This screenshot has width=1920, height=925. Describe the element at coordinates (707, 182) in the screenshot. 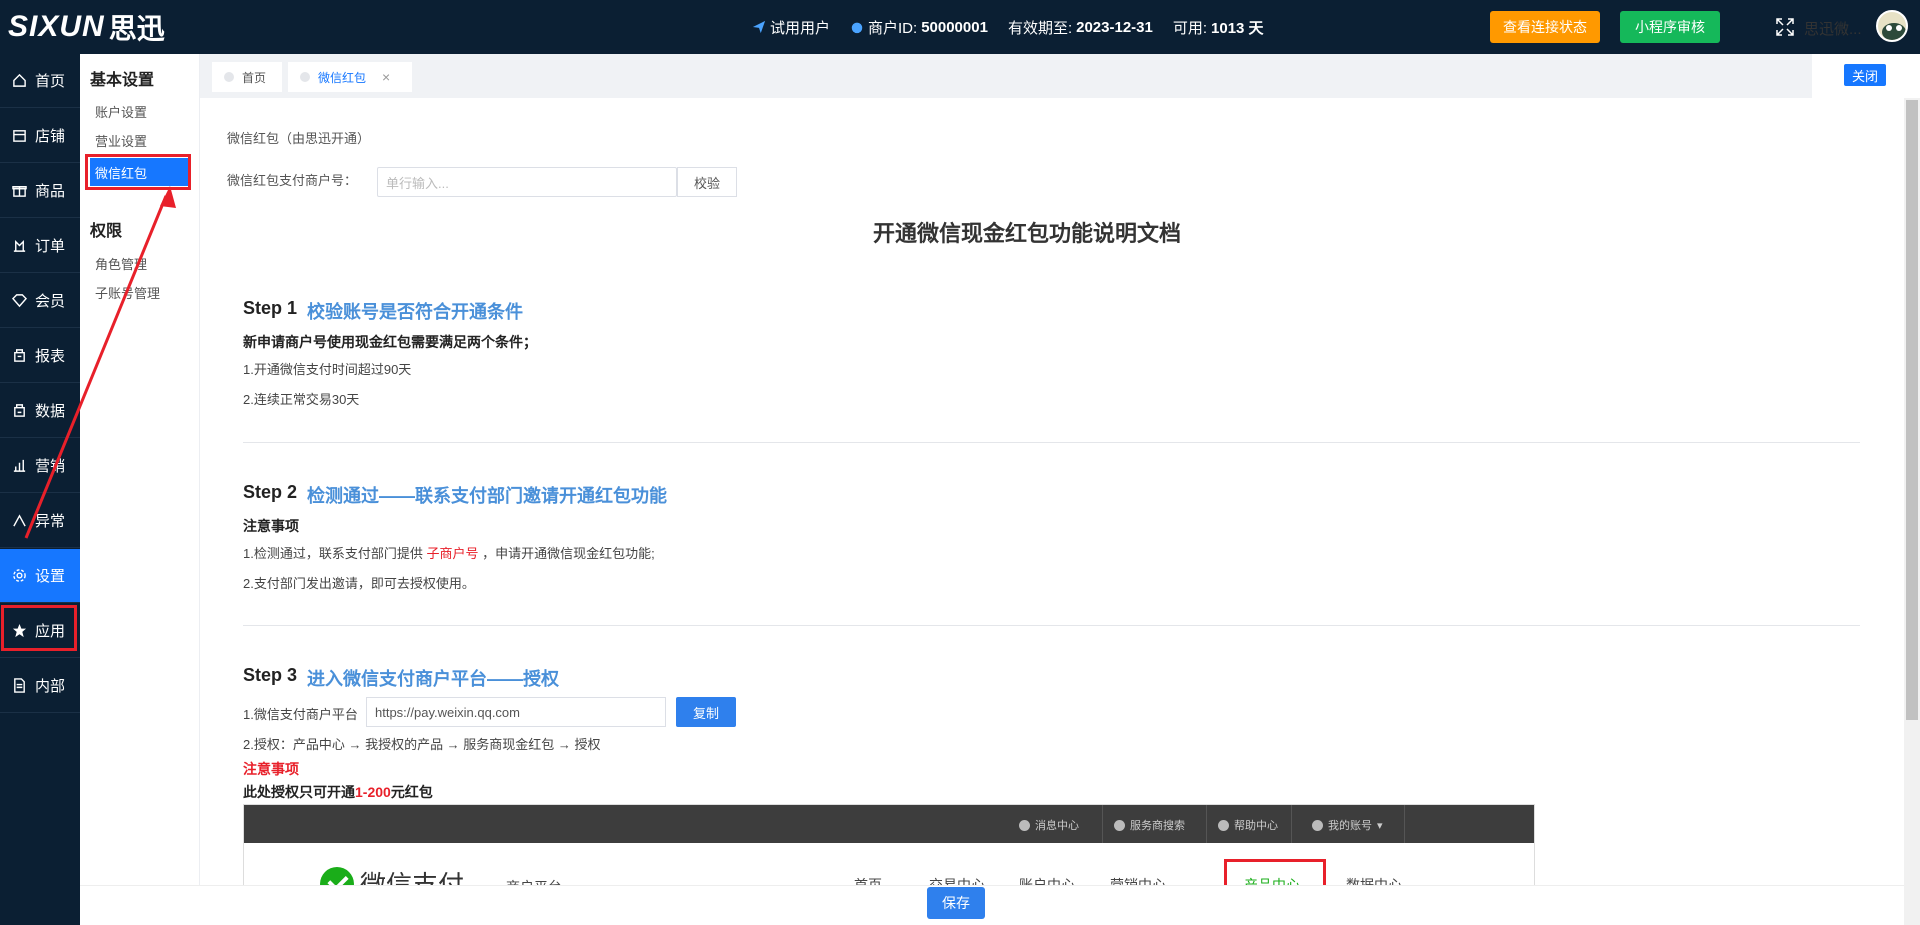

I see `verify-button: 校验` at that location.